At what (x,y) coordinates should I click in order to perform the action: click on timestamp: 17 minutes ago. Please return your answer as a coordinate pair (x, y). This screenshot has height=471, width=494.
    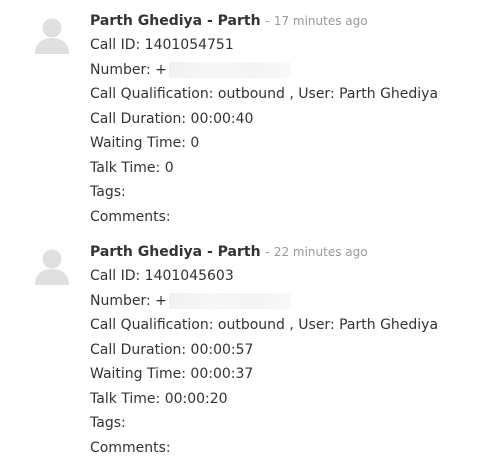
    Looking at the image, I should click on (320, 21).